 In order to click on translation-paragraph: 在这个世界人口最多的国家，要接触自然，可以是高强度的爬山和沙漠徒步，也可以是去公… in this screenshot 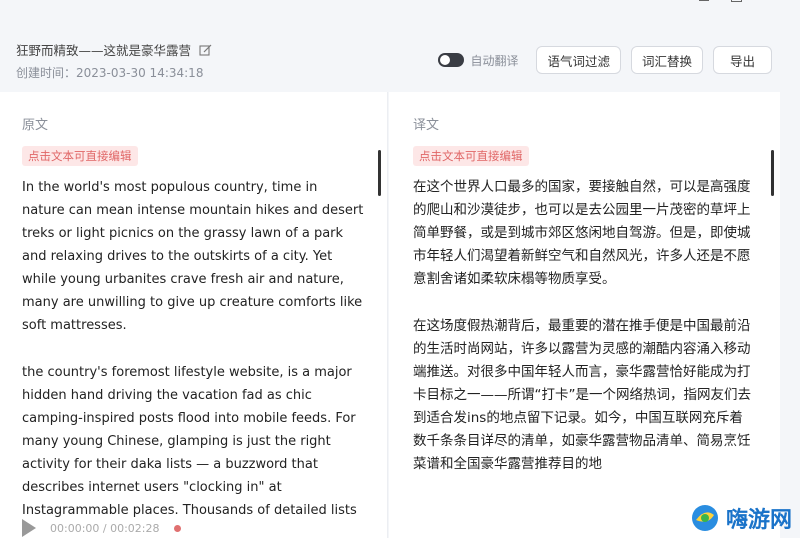, I will do `click(582, 233)`.